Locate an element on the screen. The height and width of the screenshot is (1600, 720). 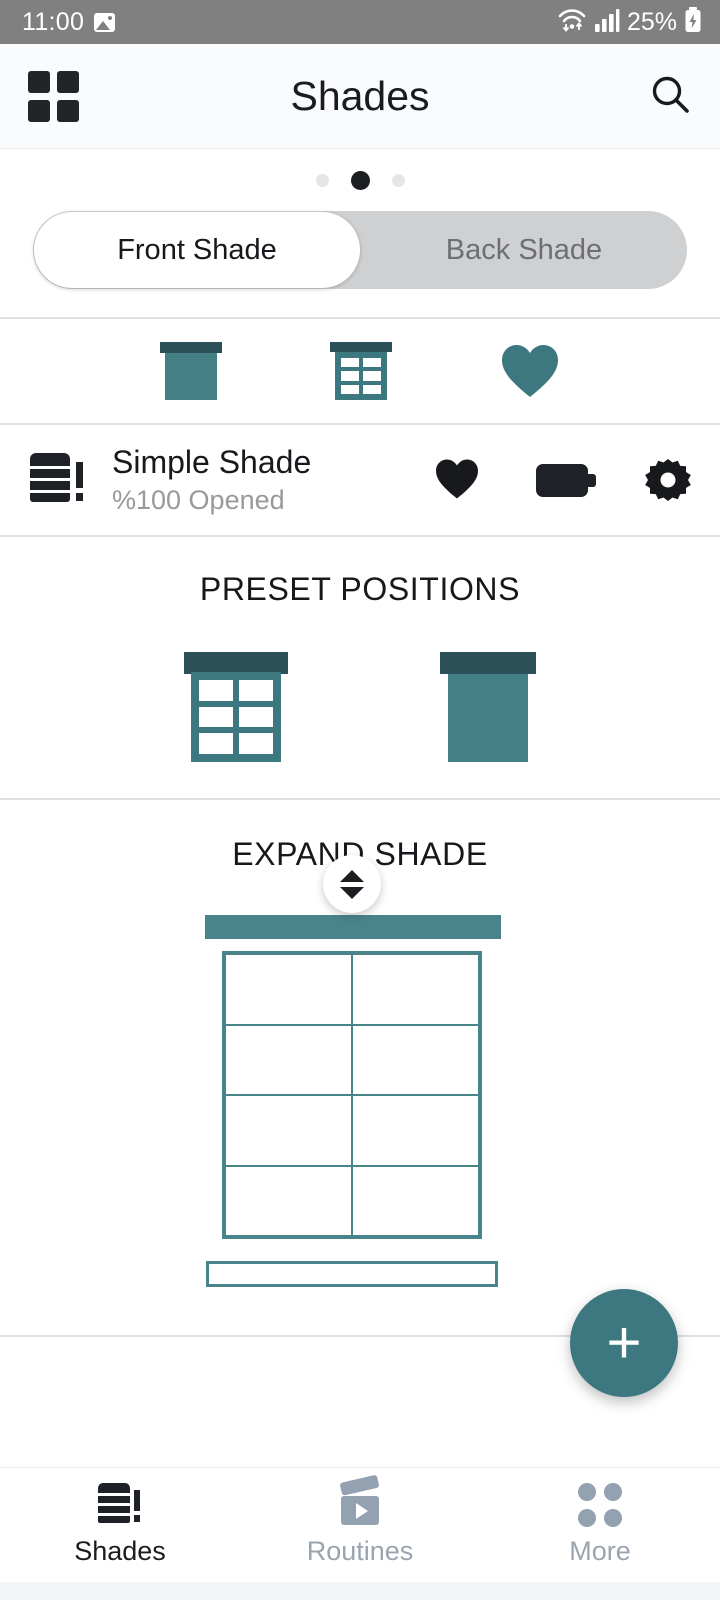
device-state: %100 Opened is located at coordinates (198, 500).